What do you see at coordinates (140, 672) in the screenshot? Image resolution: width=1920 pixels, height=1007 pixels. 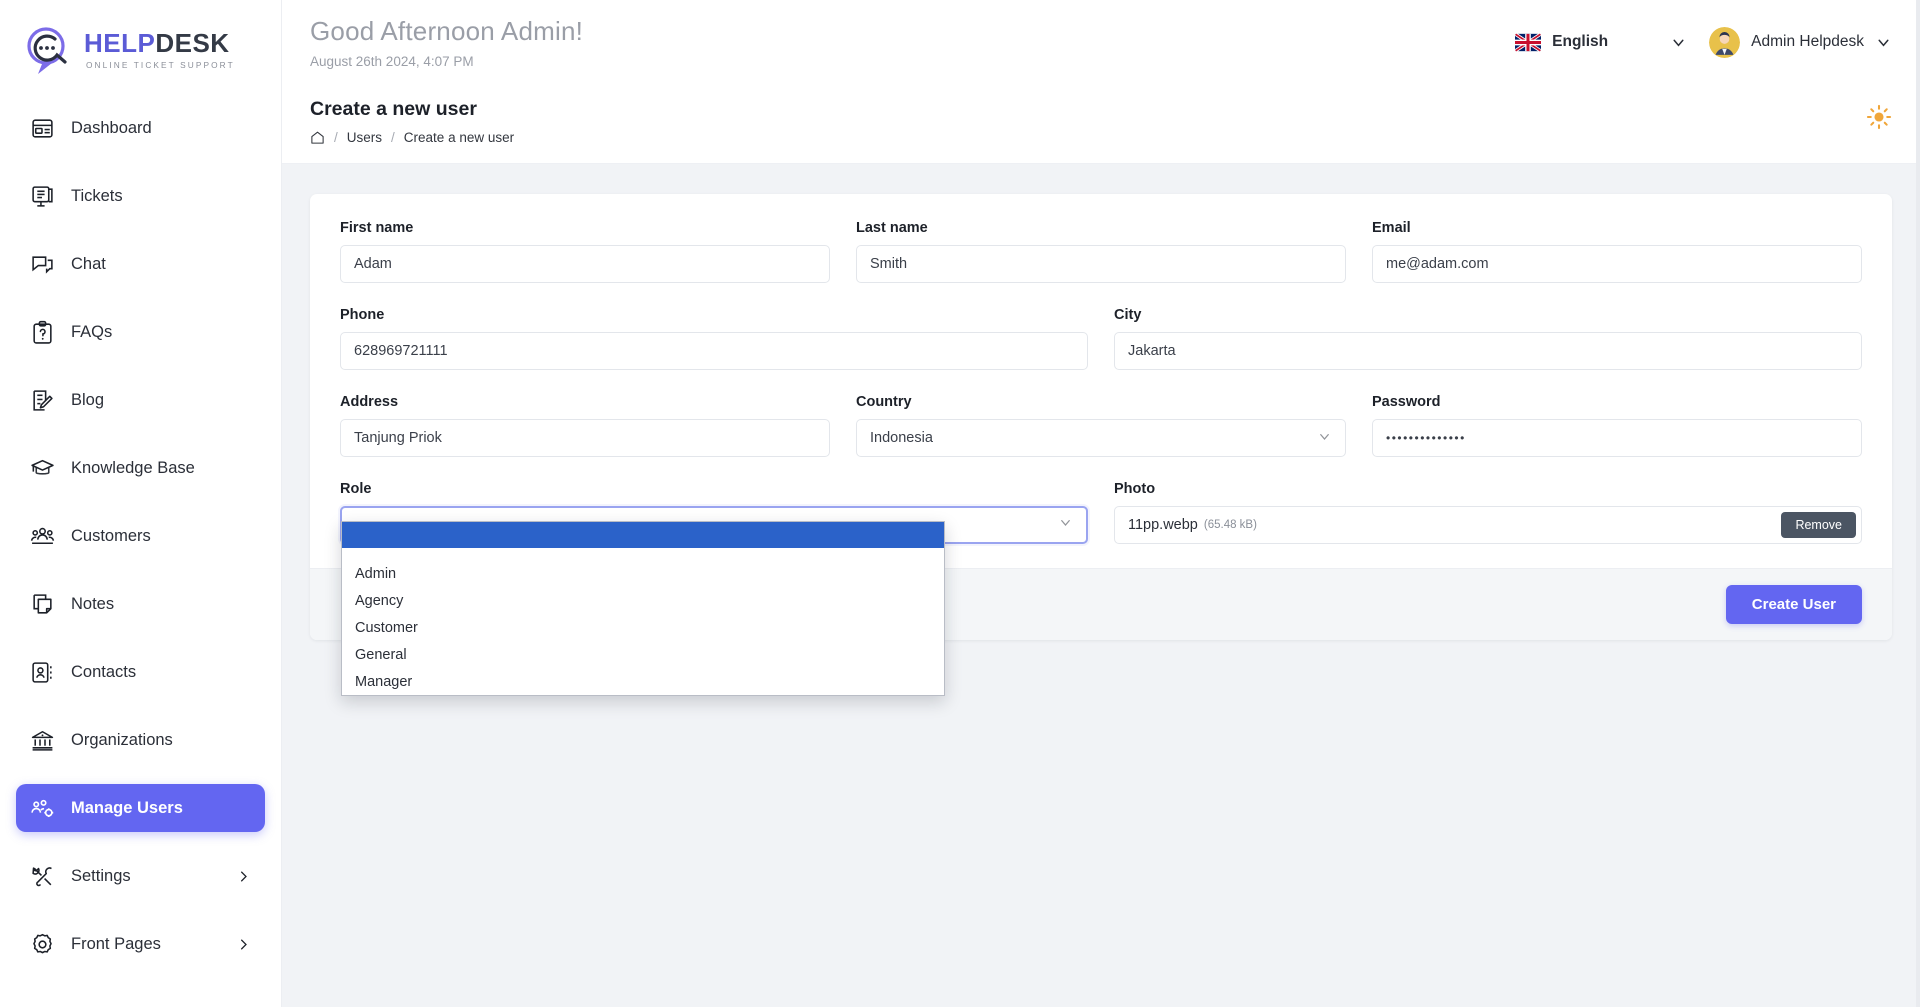 I see `sidebar-item-contacts: Contacts` at bounding box center [140, 672].